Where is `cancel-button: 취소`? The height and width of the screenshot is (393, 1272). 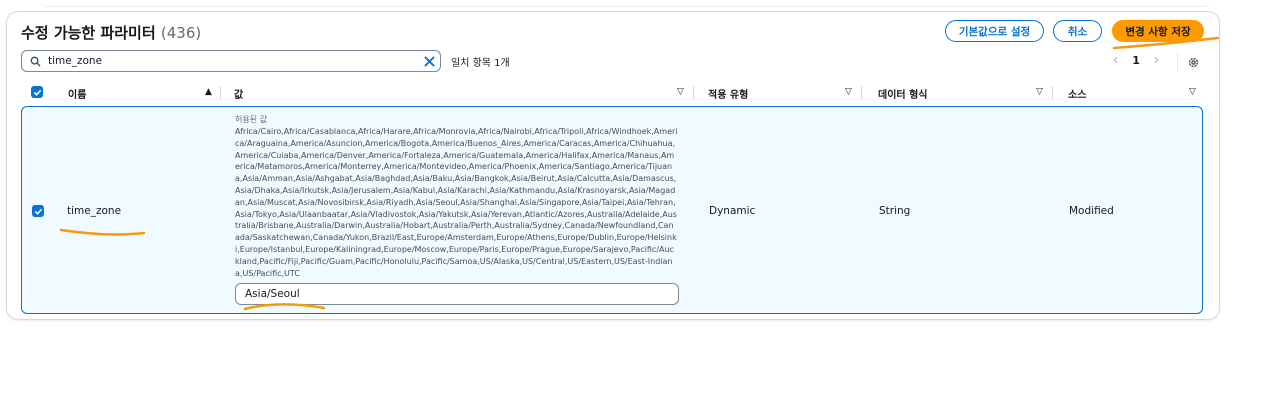
cancel-button: 취소 is located at coordinates (1077, 31).